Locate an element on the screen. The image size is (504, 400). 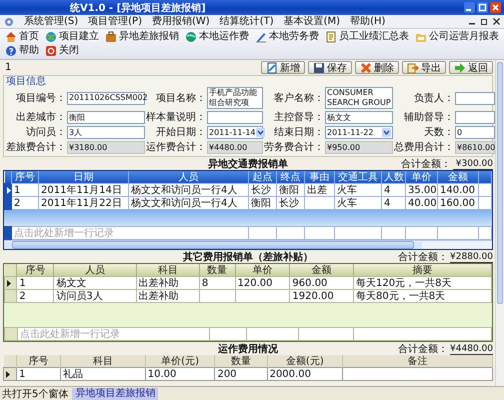
status-text: 共打开5个窗体 is located at coordinates (35, 394).